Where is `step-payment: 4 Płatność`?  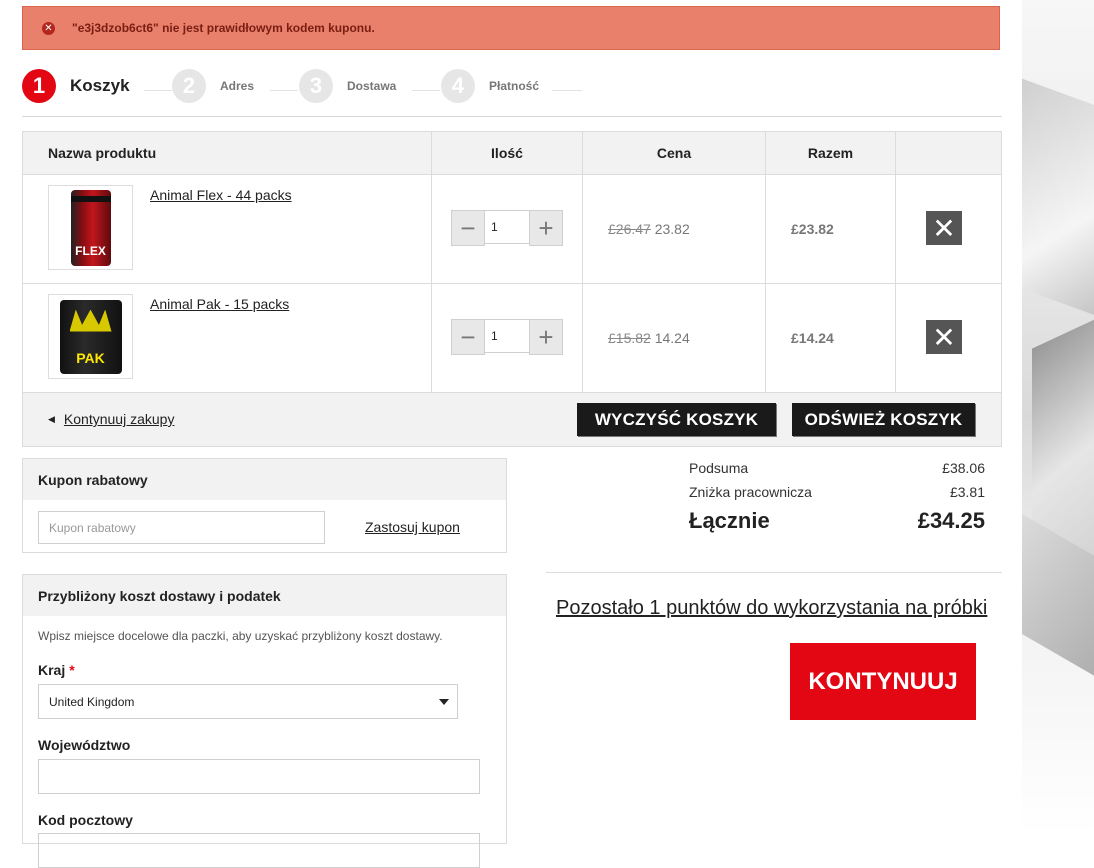 step-payment: 4 Płatność is located at coordinates (490, 86).